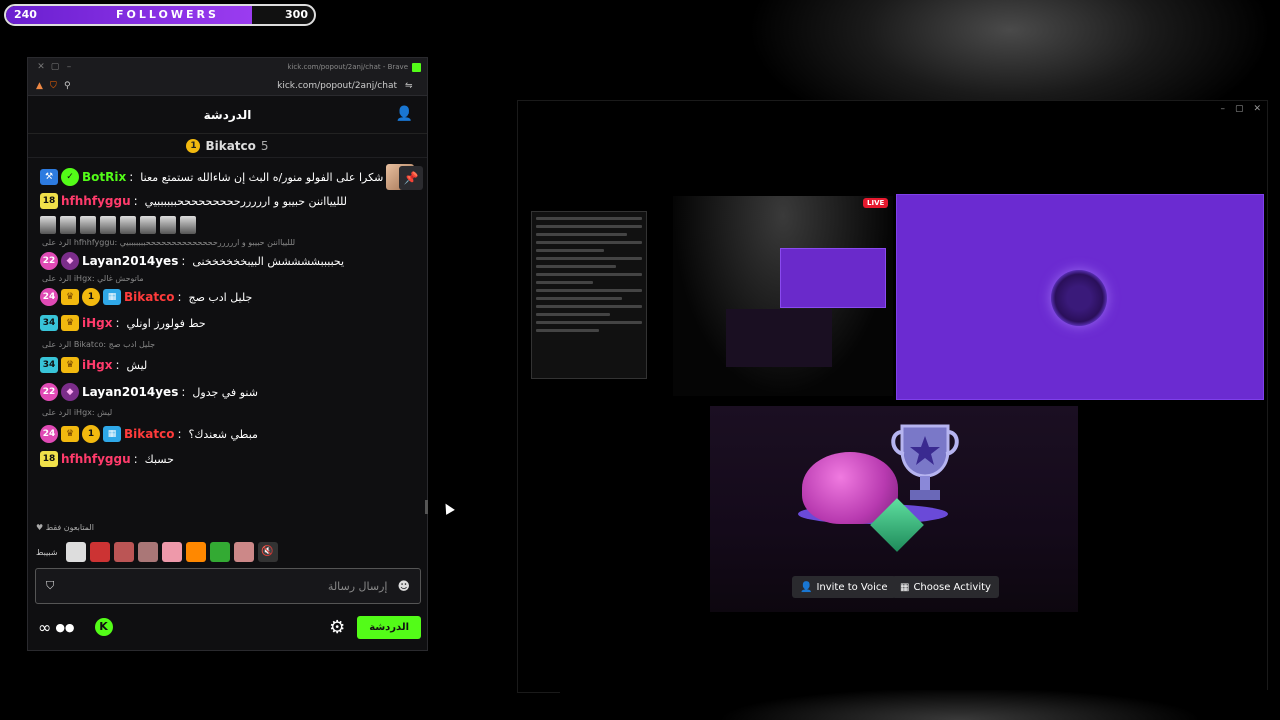 The height and width of the screenshot is (720, 1280). What do you see at coordinates (426, 507) in the screenshot?
I see `resize-handle` at bounding box center [426, 507].